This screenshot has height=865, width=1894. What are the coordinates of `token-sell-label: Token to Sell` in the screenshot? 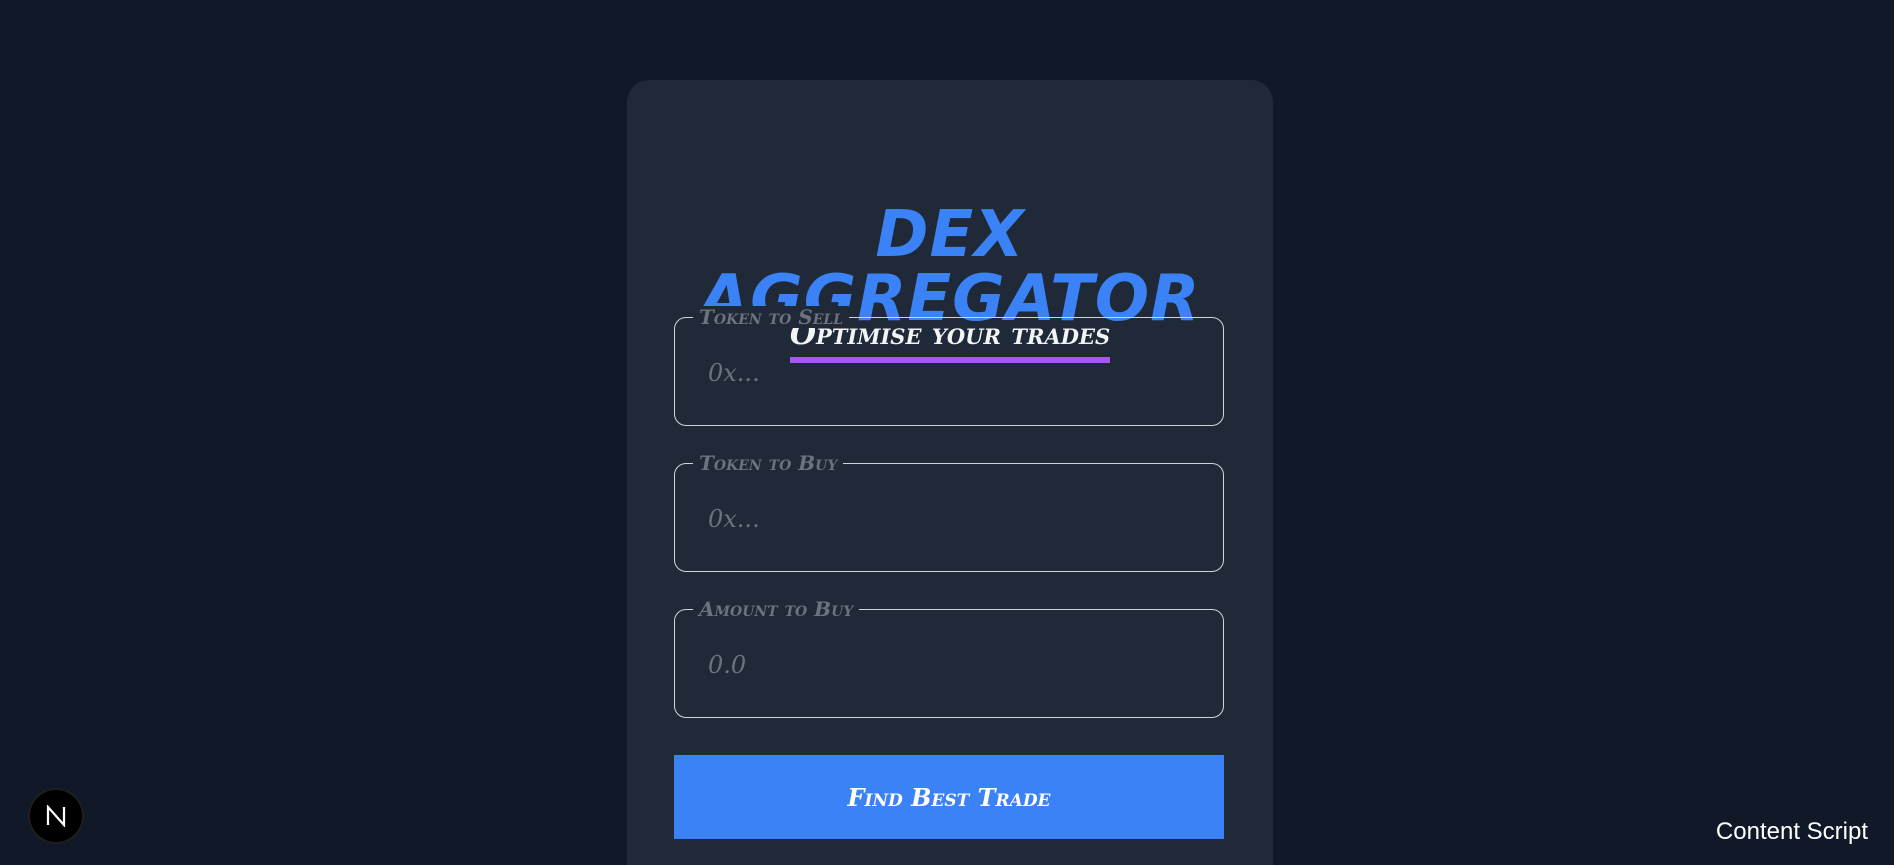 It's located at (771, 317).